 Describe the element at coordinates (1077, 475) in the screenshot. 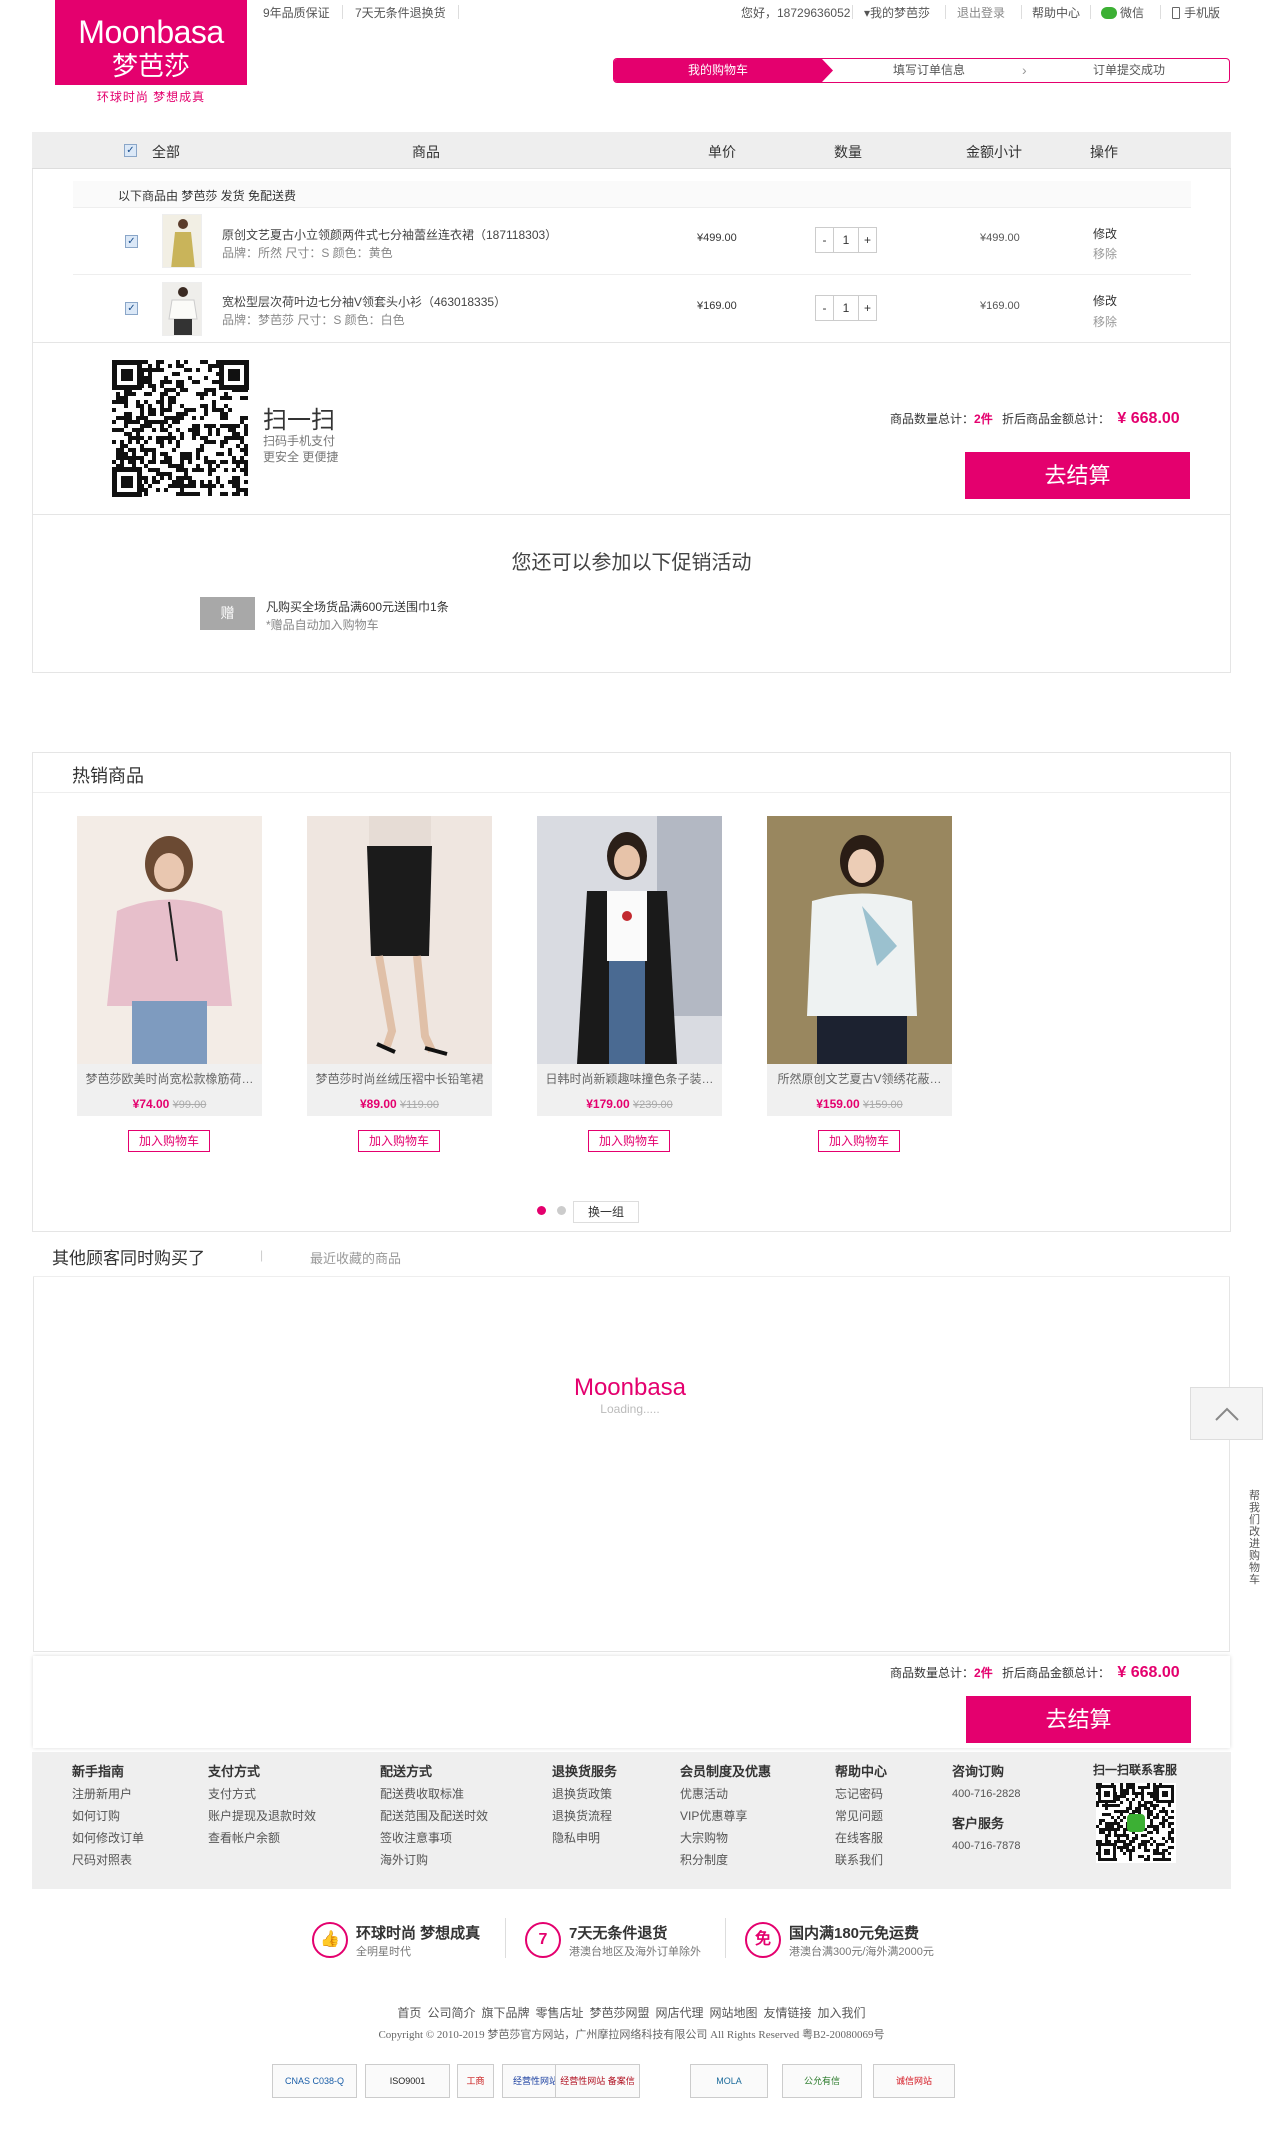

I see `checkout-button: 去结算` at that location.